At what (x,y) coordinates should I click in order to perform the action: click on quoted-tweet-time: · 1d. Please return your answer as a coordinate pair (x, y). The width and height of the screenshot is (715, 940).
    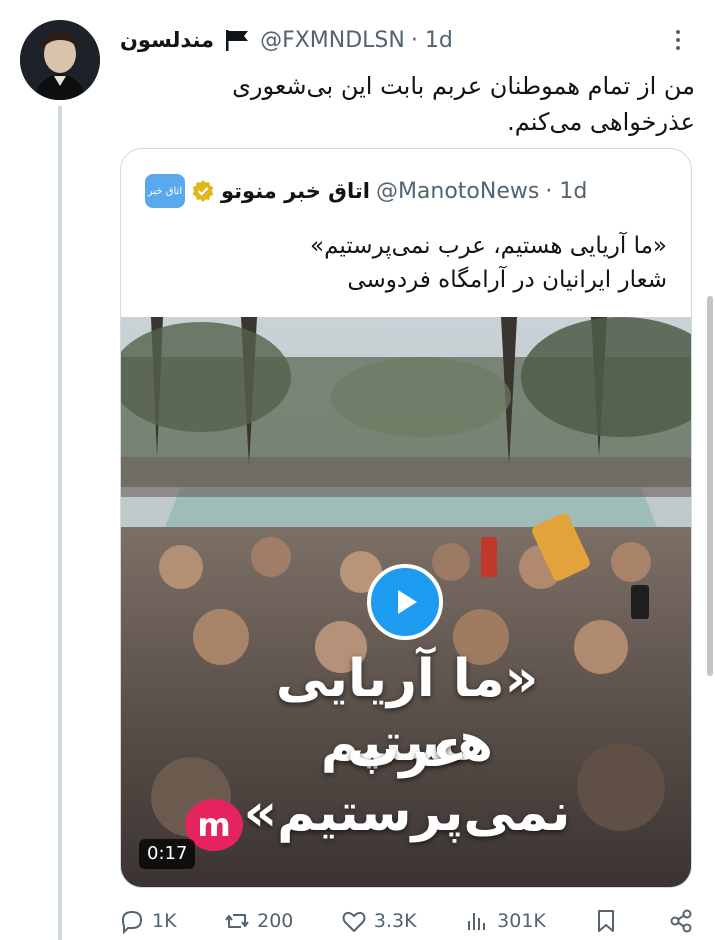
    Looking at the image, I should click on (566, 191).